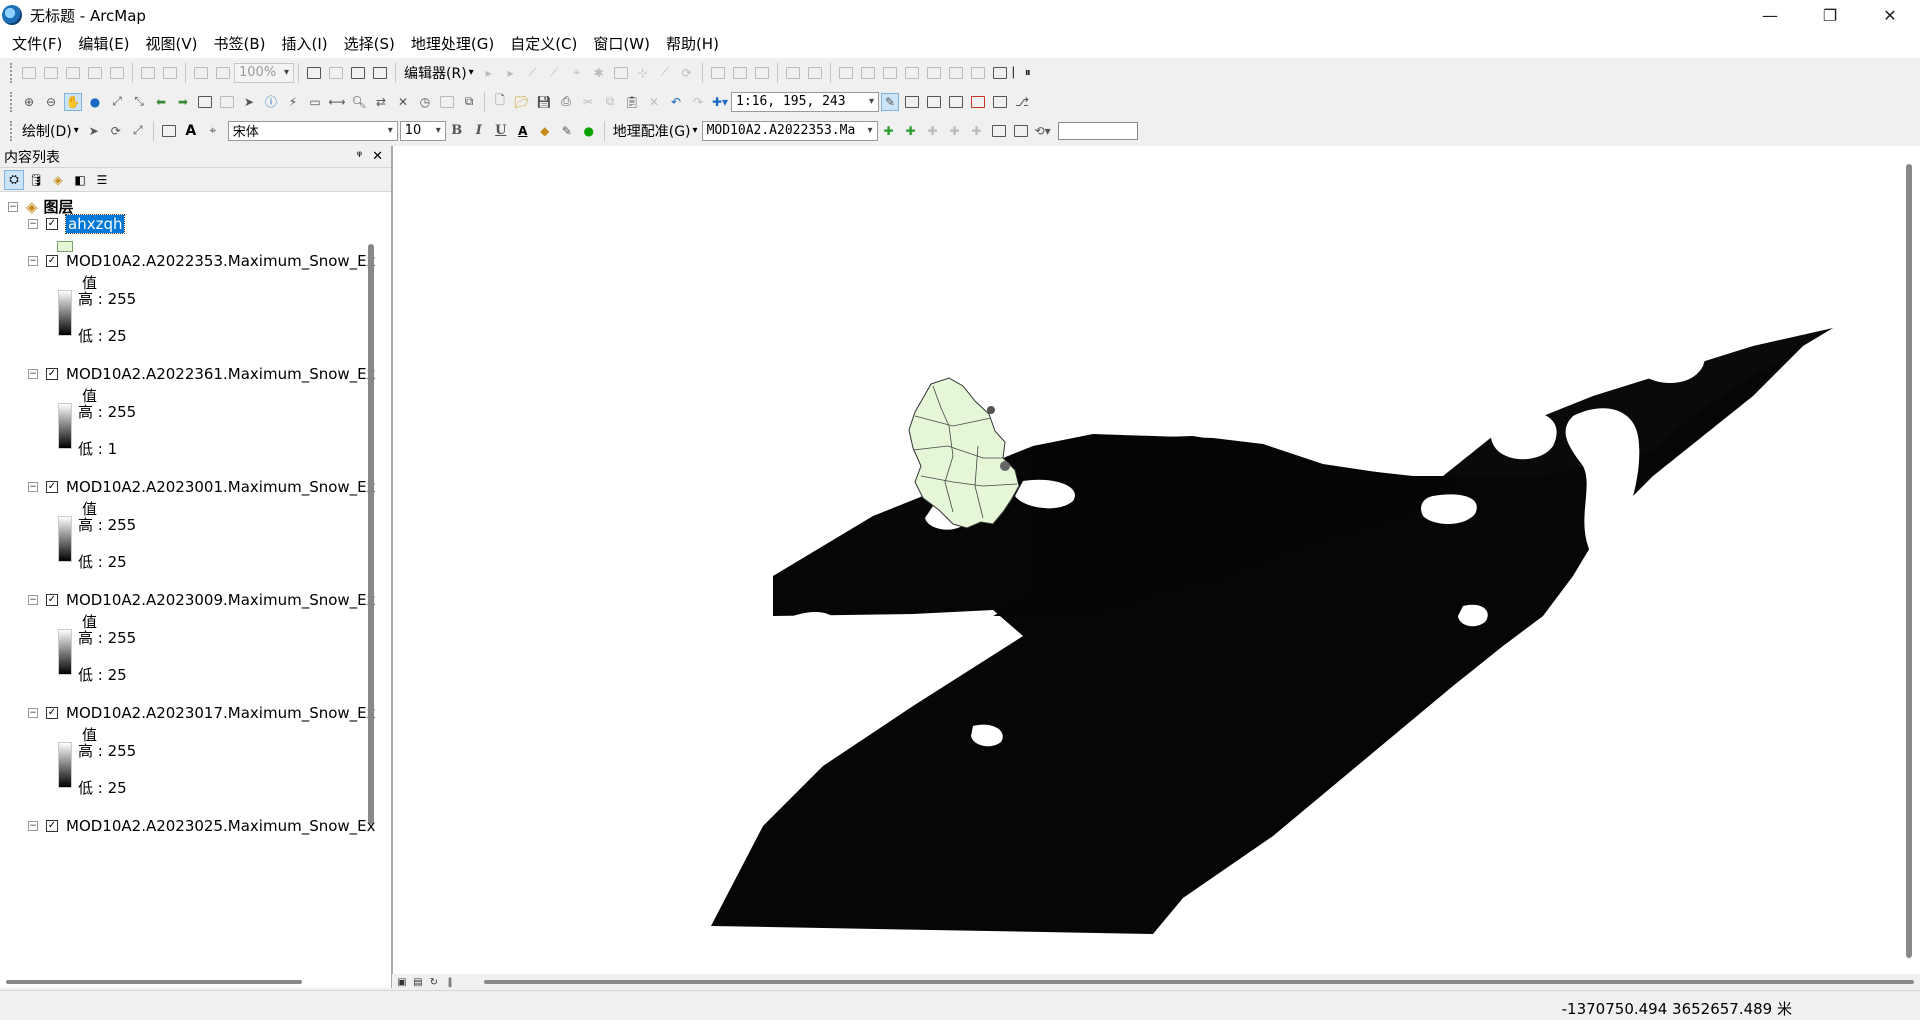  I want to click on italic-button: I, so click(479, 131).